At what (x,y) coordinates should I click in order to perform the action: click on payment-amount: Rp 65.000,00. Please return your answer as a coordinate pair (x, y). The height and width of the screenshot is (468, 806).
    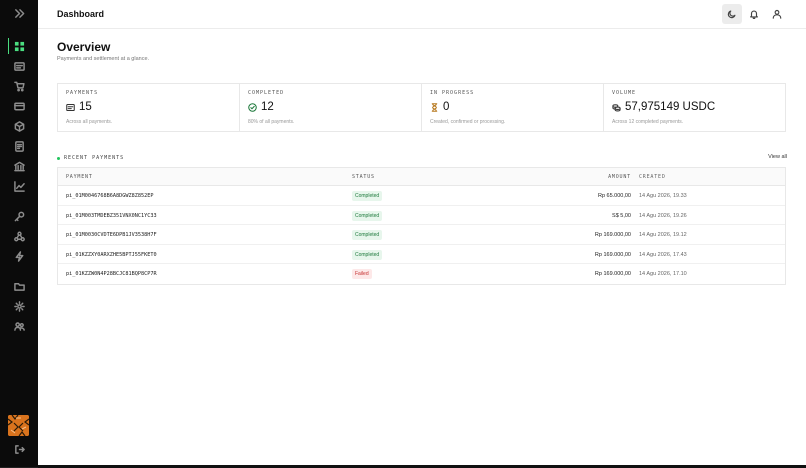
    Looking at the image, I should click on (614, 196).